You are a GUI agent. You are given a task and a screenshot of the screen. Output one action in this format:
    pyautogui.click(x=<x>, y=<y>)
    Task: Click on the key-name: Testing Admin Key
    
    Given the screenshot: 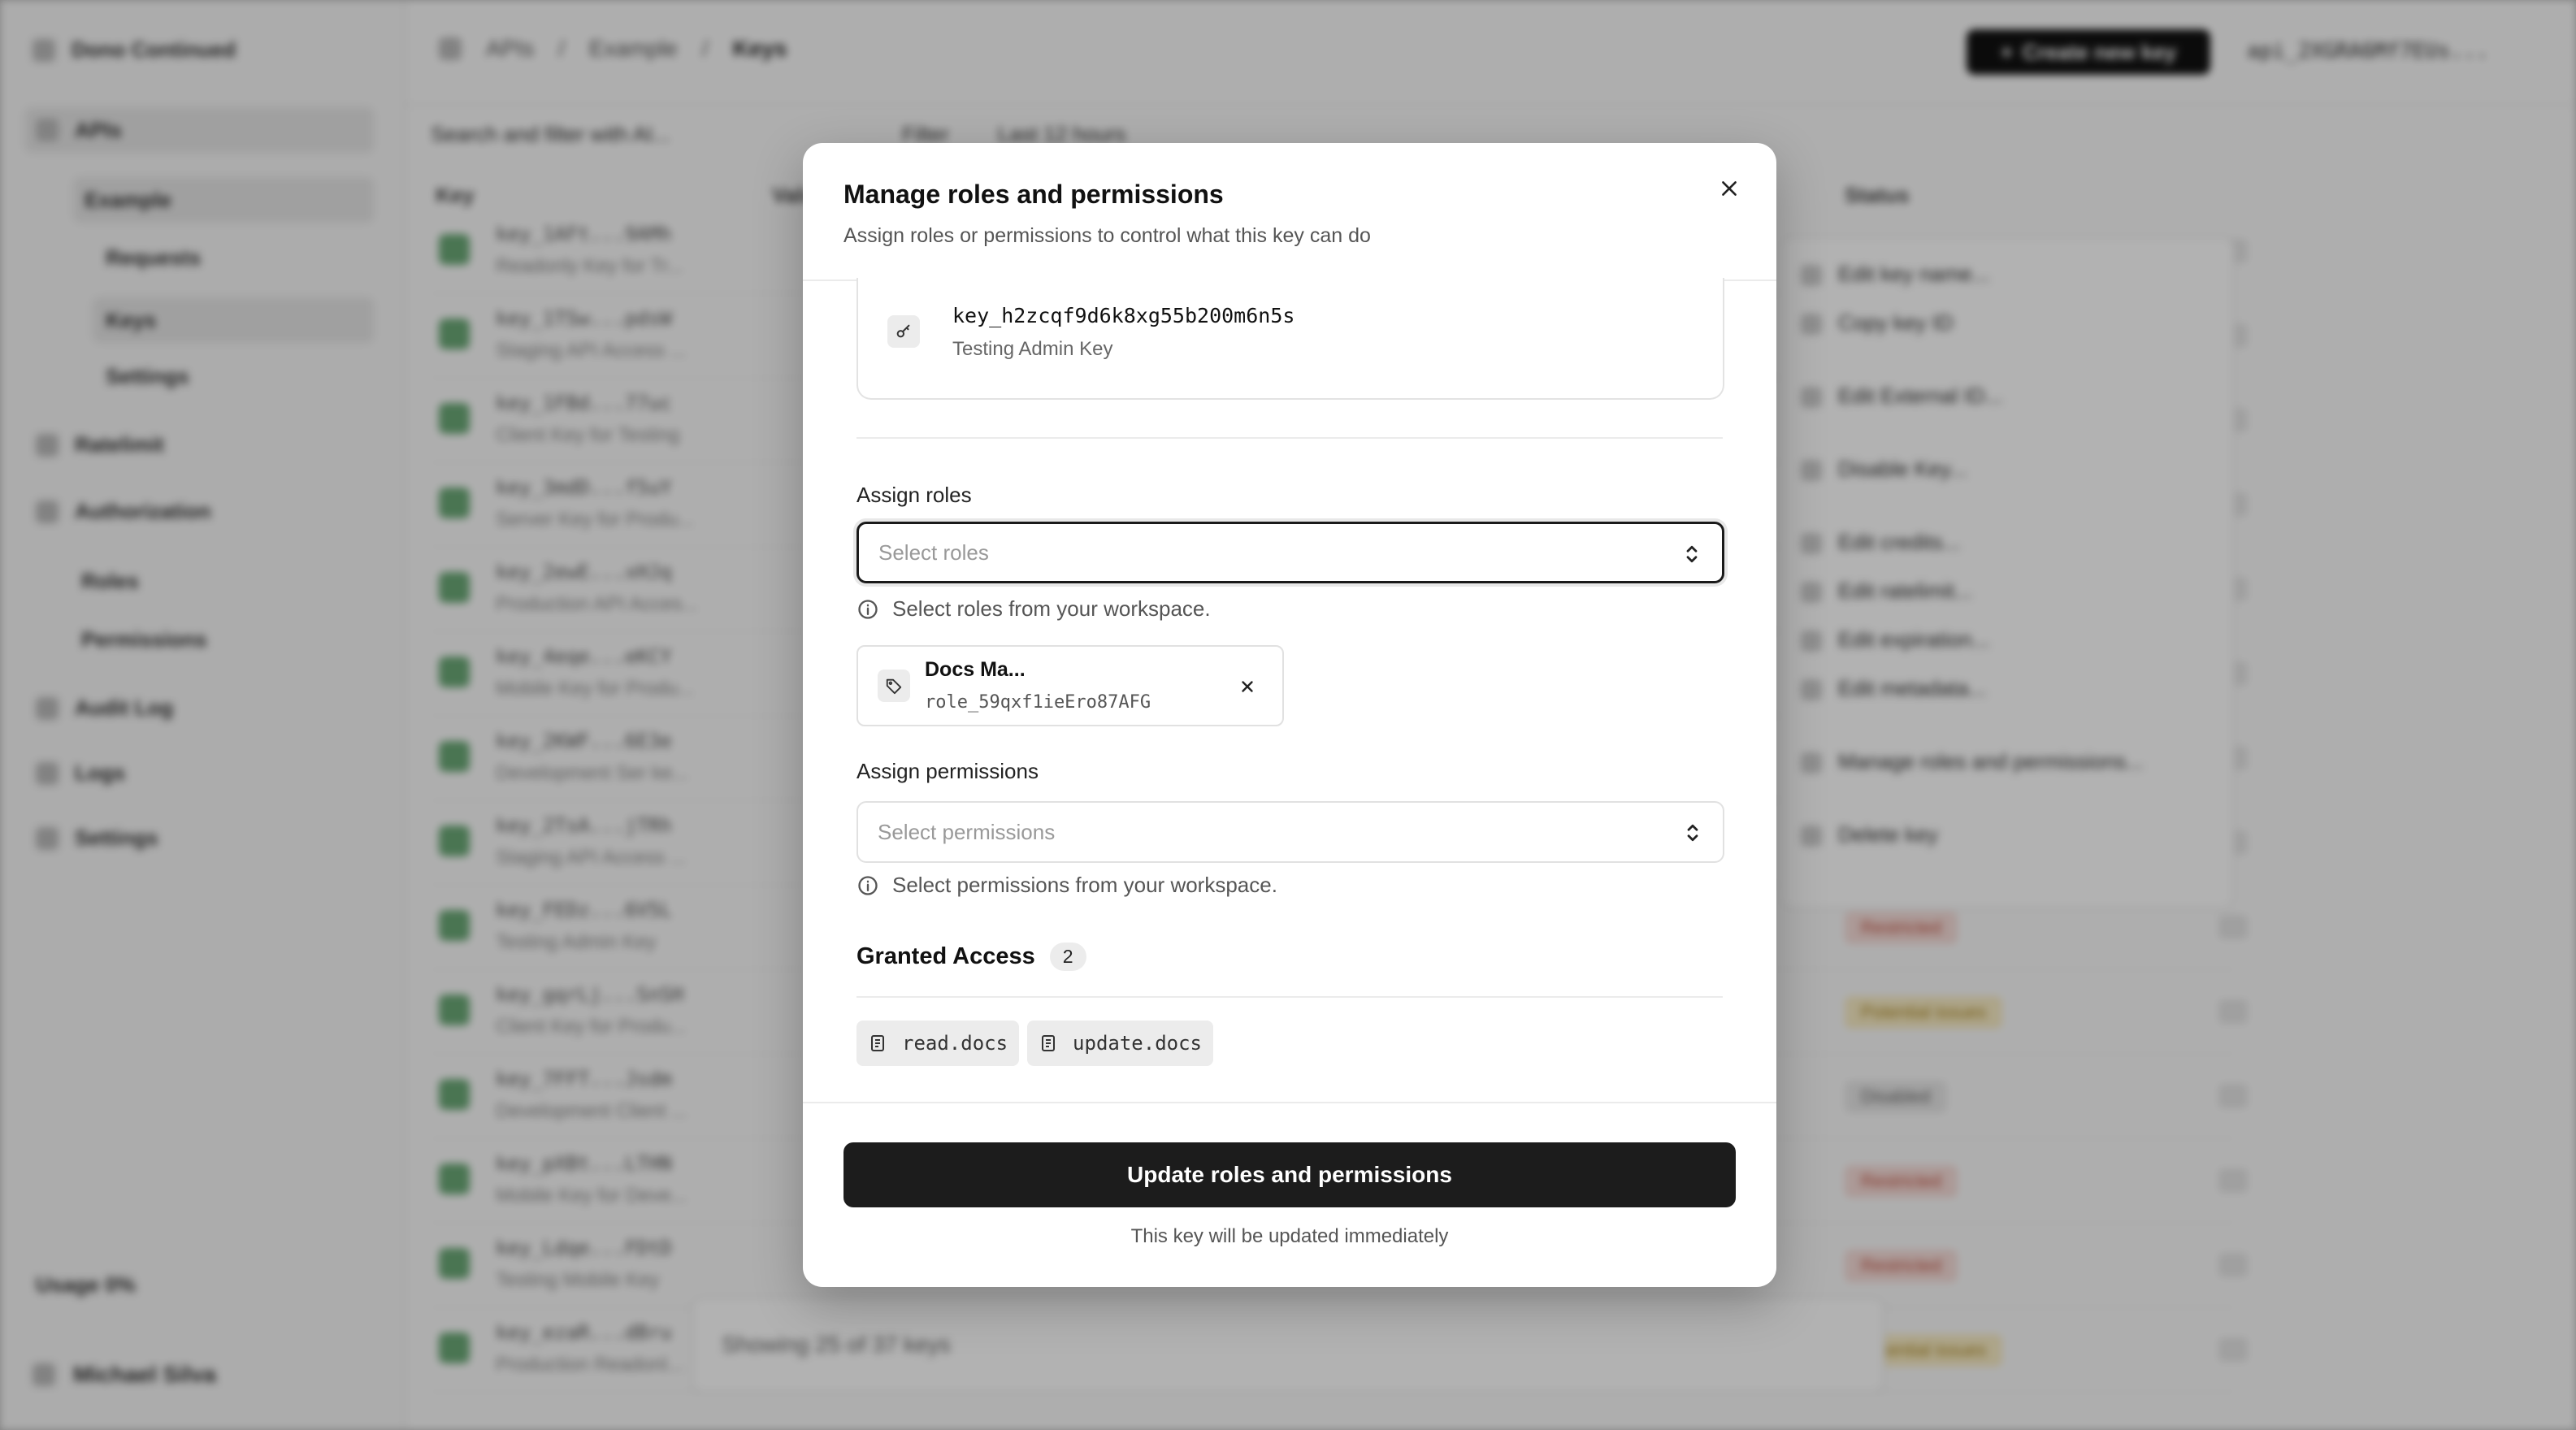 What is the action you would take?
    pyautogui.click(x=1033, y=349)
    